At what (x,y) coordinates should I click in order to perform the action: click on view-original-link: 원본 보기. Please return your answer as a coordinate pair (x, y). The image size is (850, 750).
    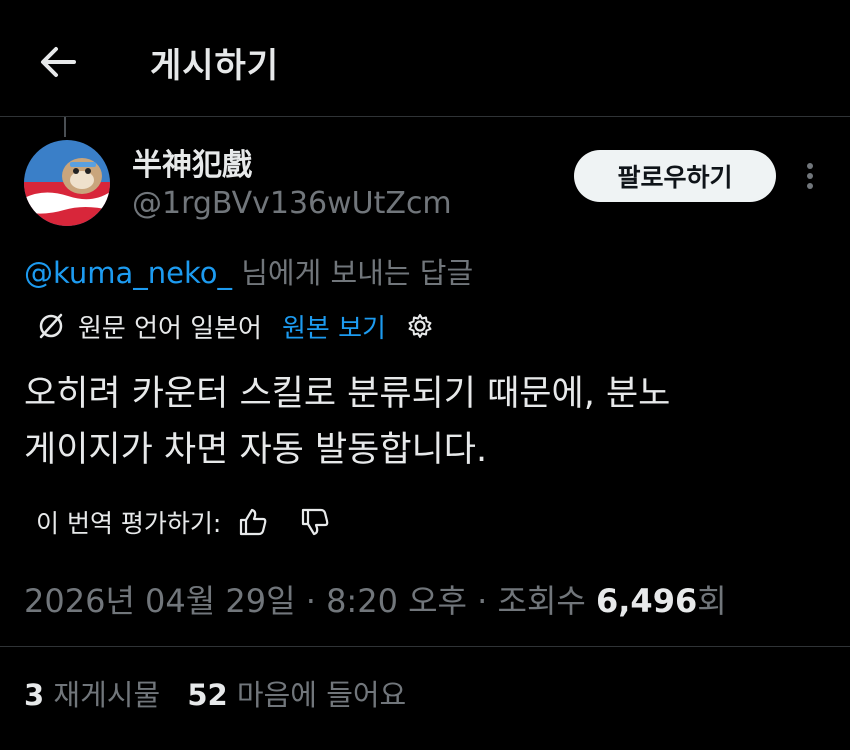
    Looking at the image, I should click on (334, 326).